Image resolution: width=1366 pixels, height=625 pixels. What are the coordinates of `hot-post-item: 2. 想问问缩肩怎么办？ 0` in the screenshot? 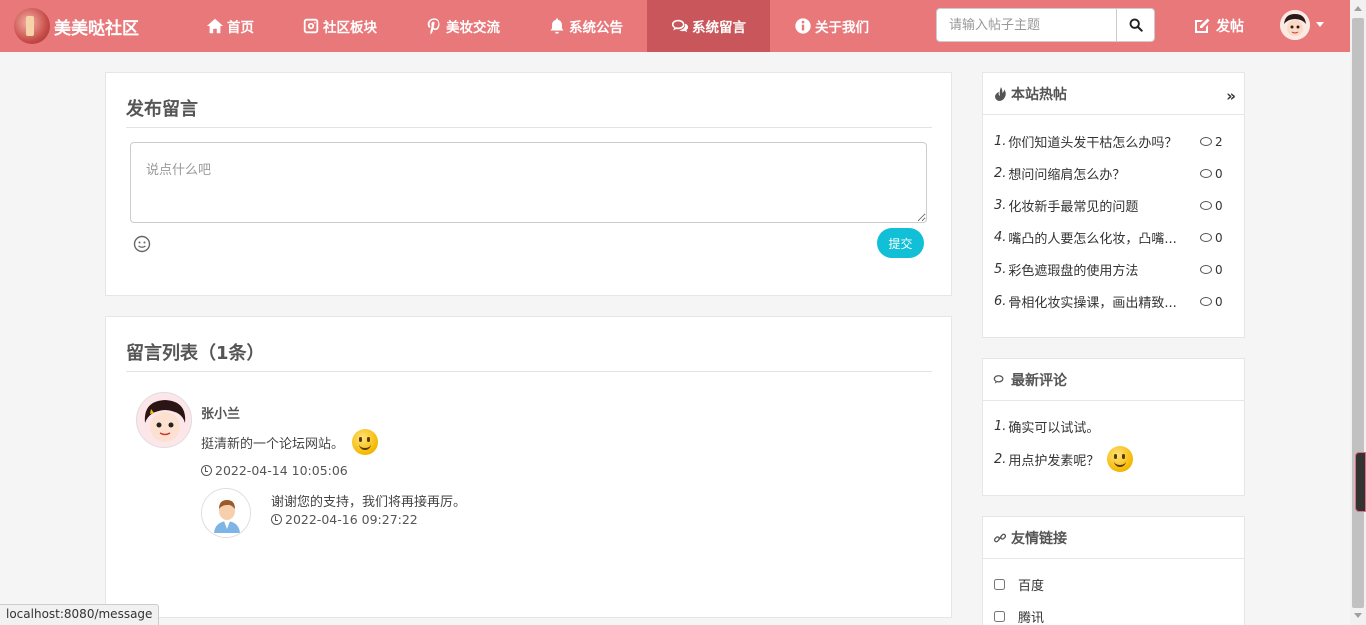 It's located at (1116, 173).